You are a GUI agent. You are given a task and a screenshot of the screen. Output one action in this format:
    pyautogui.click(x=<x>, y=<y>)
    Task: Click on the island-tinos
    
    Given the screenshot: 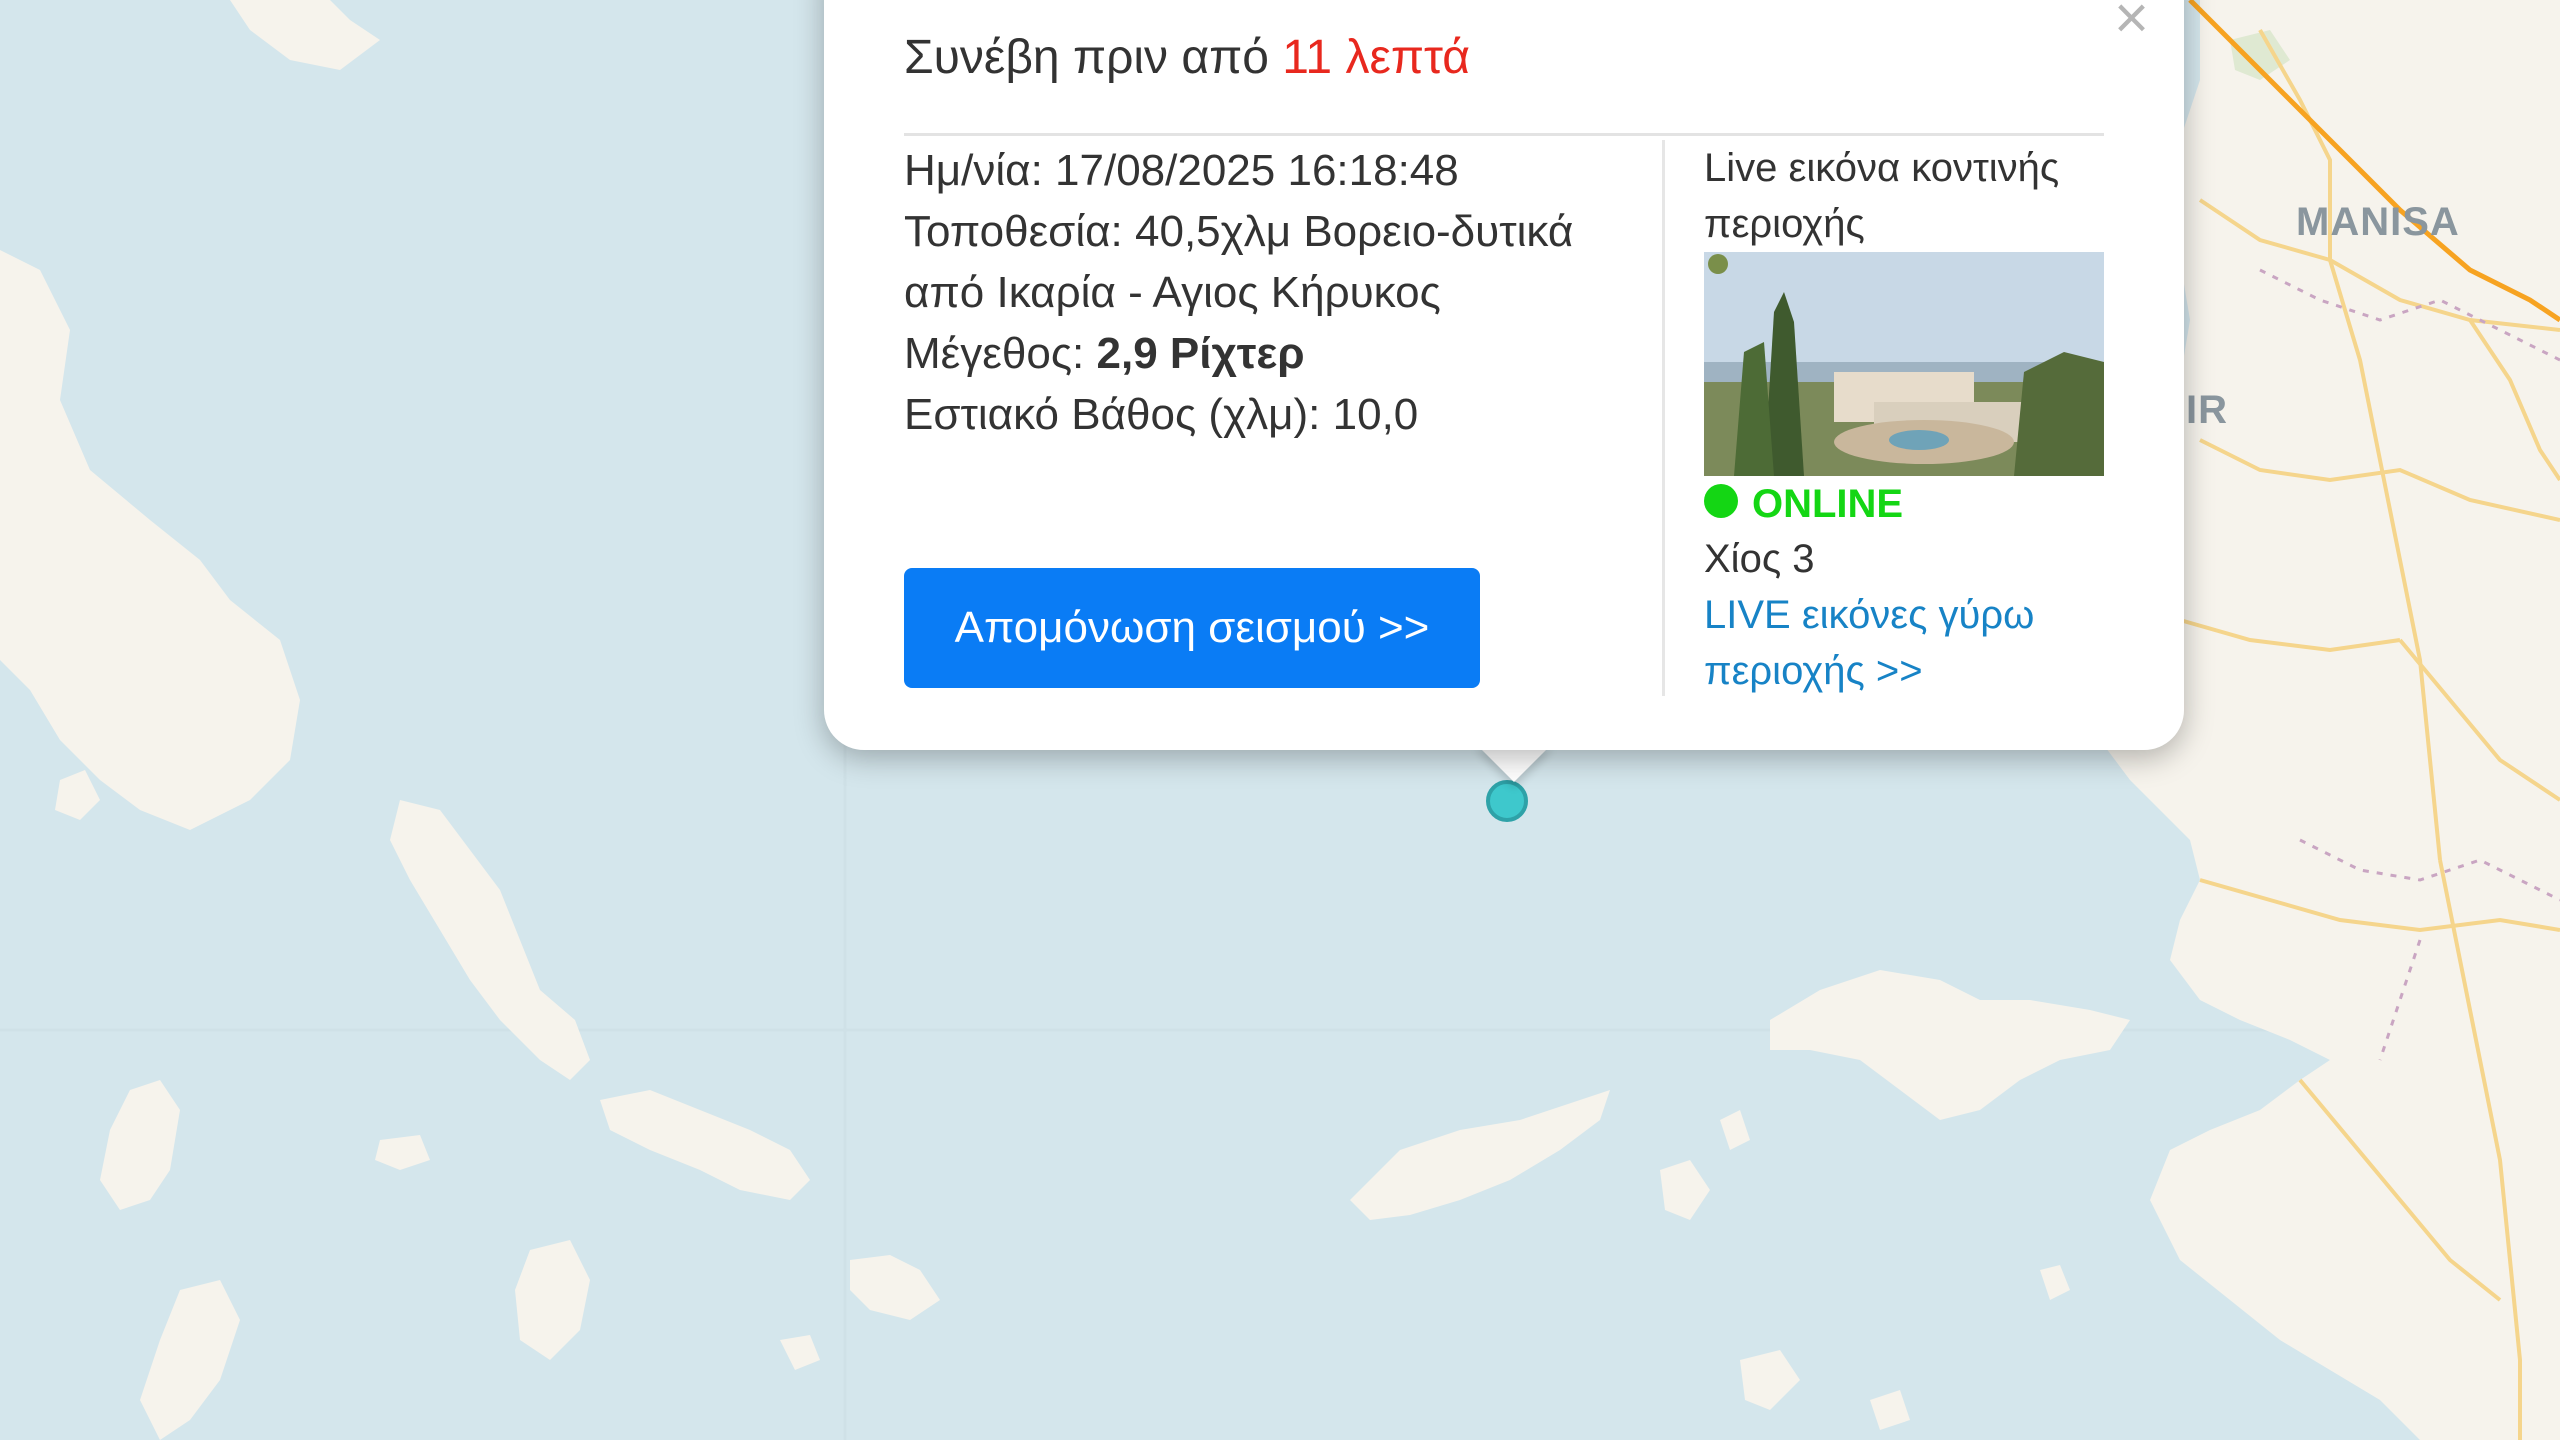 What is the action you would take?
    pyautogui.click(x=490, y=940)
    